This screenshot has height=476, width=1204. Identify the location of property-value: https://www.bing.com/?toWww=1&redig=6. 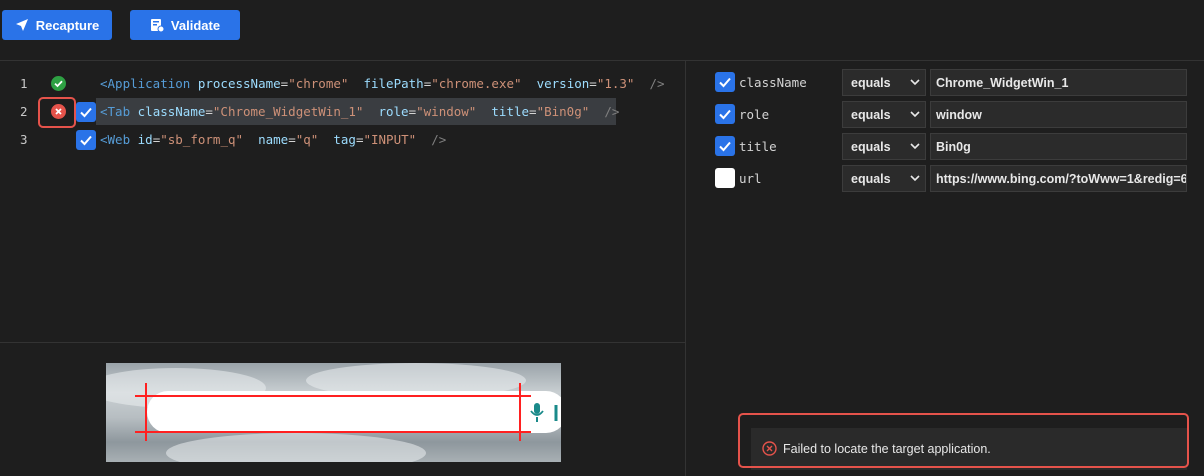
(1061, 179).